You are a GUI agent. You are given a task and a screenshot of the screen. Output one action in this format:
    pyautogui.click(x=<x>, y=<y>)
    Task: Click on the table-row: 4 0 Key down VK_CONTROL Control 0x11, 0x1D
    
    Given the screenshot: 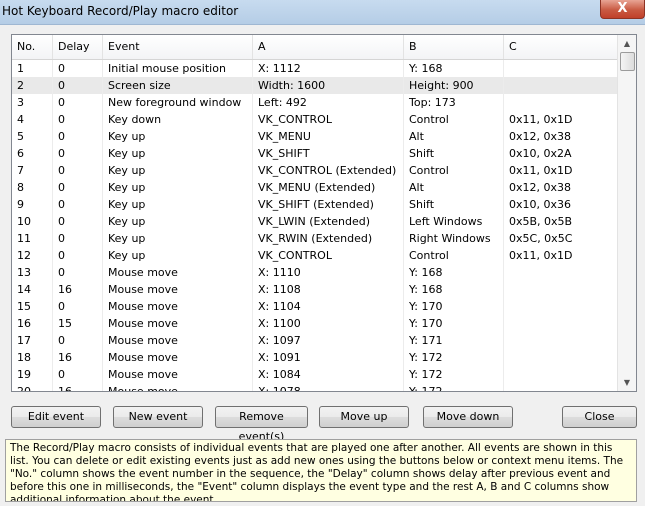 What is the action you would take?
    pyautogui.click(x=315, y=119)
    